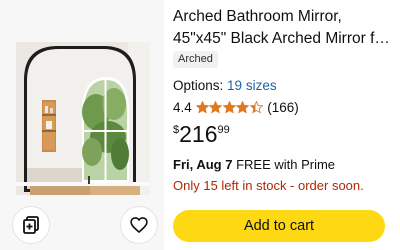 This screenshot has height=250, width=400. I want to click on compare-button, so click(31, 225).